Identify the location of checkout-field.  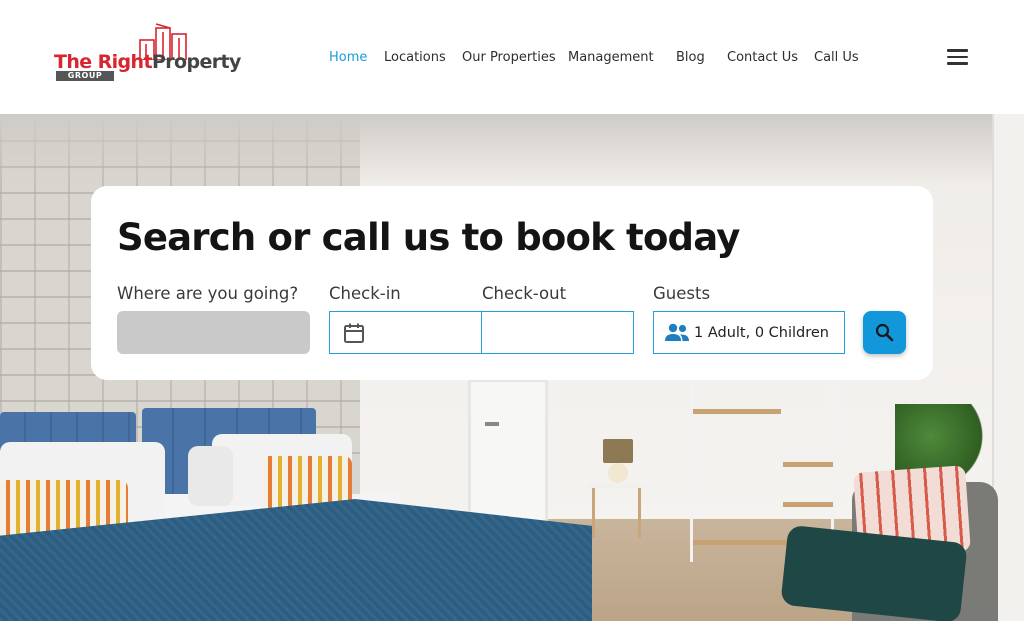
(557, 332).